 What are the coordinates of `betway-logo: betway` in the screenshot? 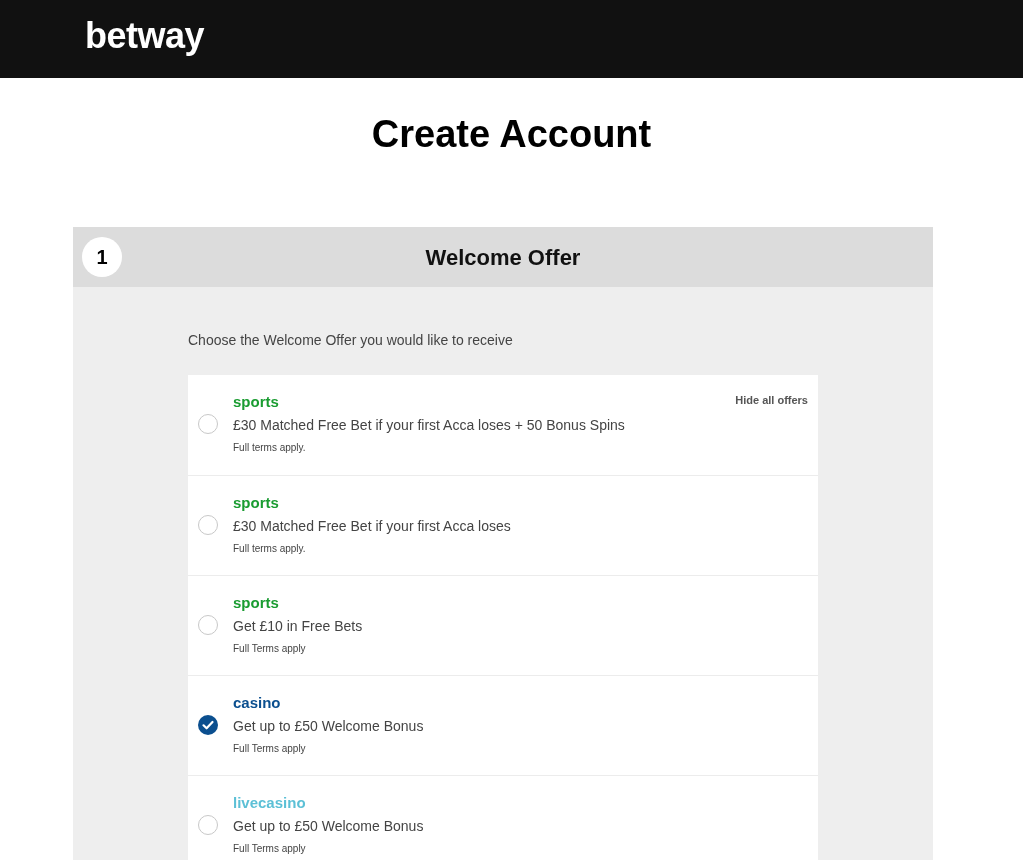 It's located at (145, 39).